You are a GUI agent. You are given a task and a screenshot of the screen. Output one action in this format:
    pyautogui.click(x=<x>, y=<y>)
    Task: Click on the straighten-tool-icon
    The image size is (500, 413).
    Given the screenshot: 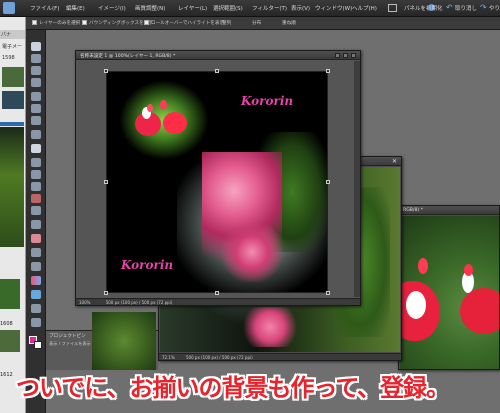 What is the action you would take?
    pyautogui.click(x=36, y=186)
    